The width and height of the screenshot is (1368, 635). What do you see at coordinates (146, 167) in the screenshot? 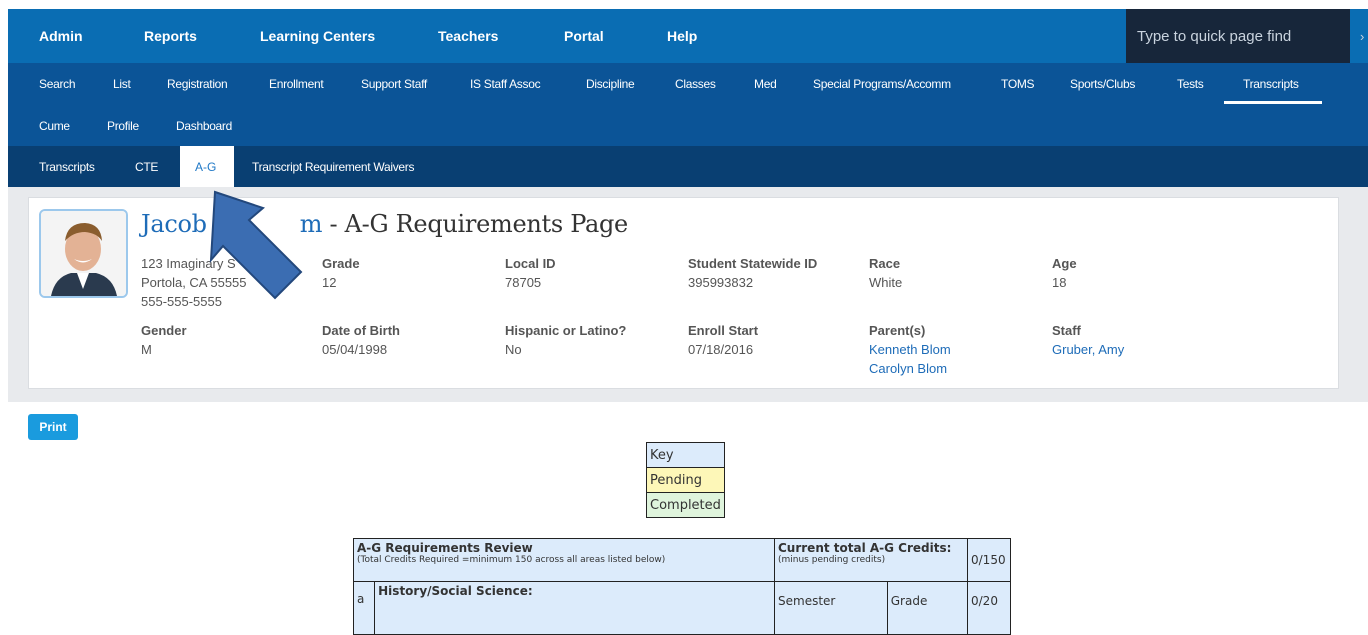
I see `tab-cte: CTE` at bounding box center [146, 167].